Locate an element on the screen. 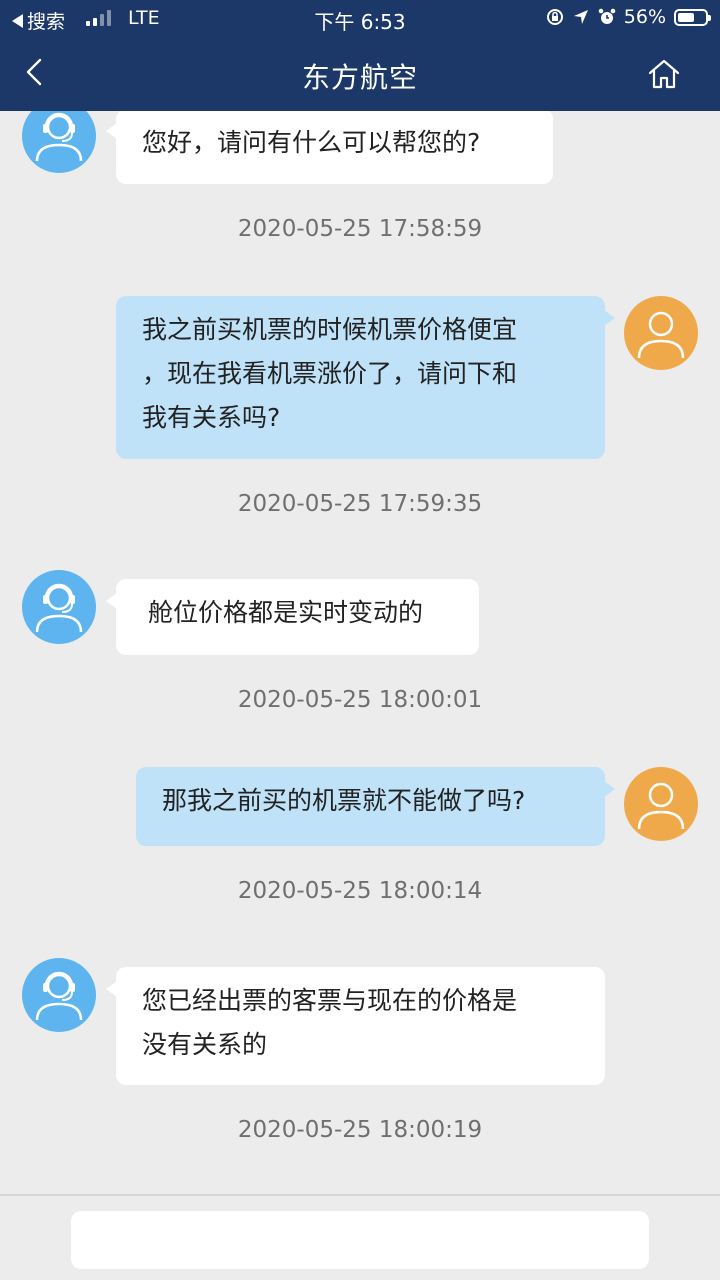  location-arrow-icon is located at coordinates (580, 17).